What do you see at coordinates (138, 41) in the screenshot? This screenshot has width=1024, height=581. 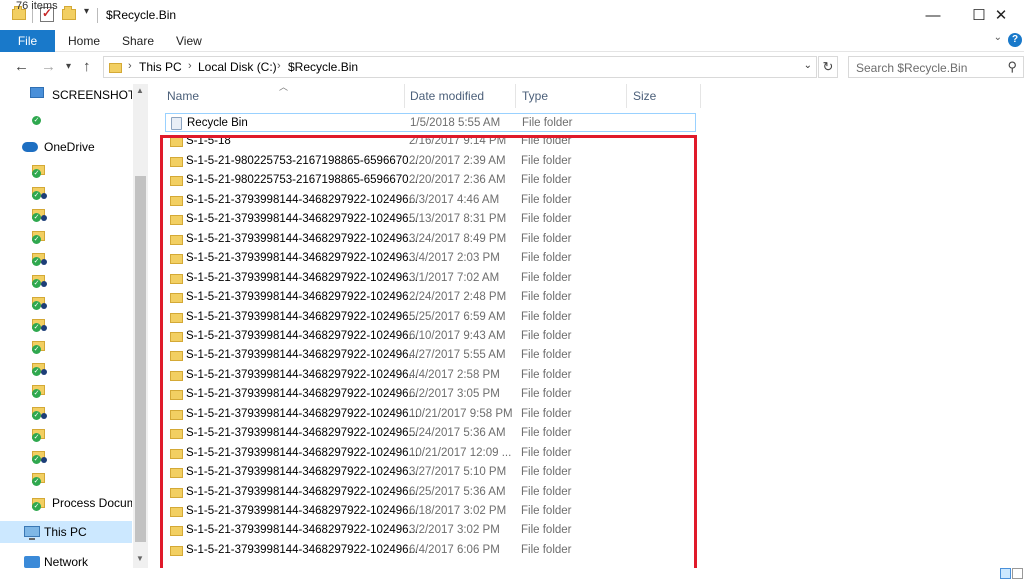 I see `tab-share: Share` at bounding box center [138, 41].